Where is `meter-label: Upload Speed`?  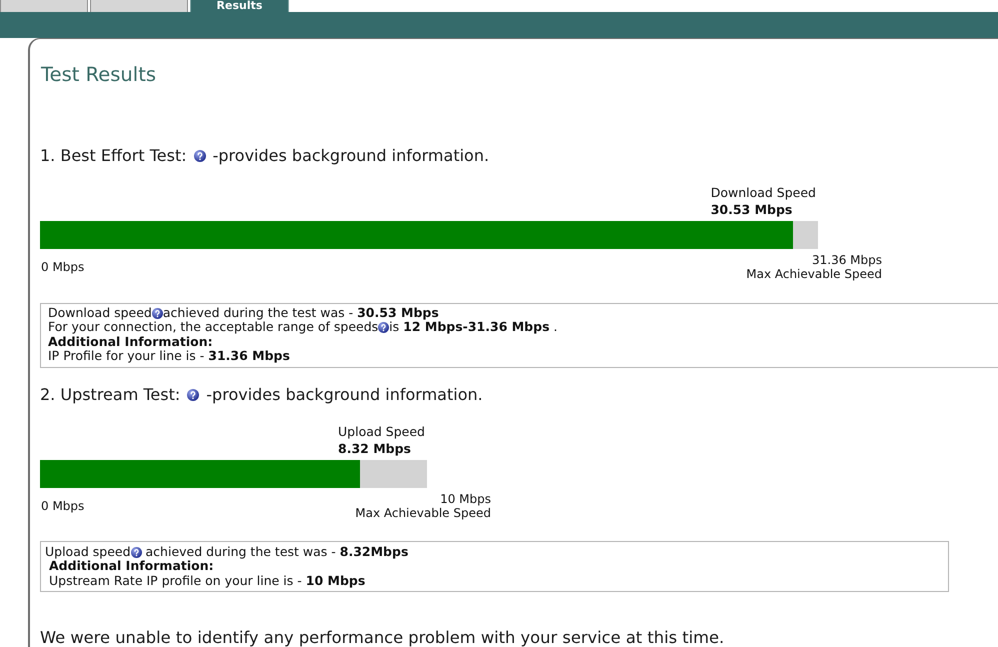
meter-label: Upload Speed is located at coordinates (381, 431).